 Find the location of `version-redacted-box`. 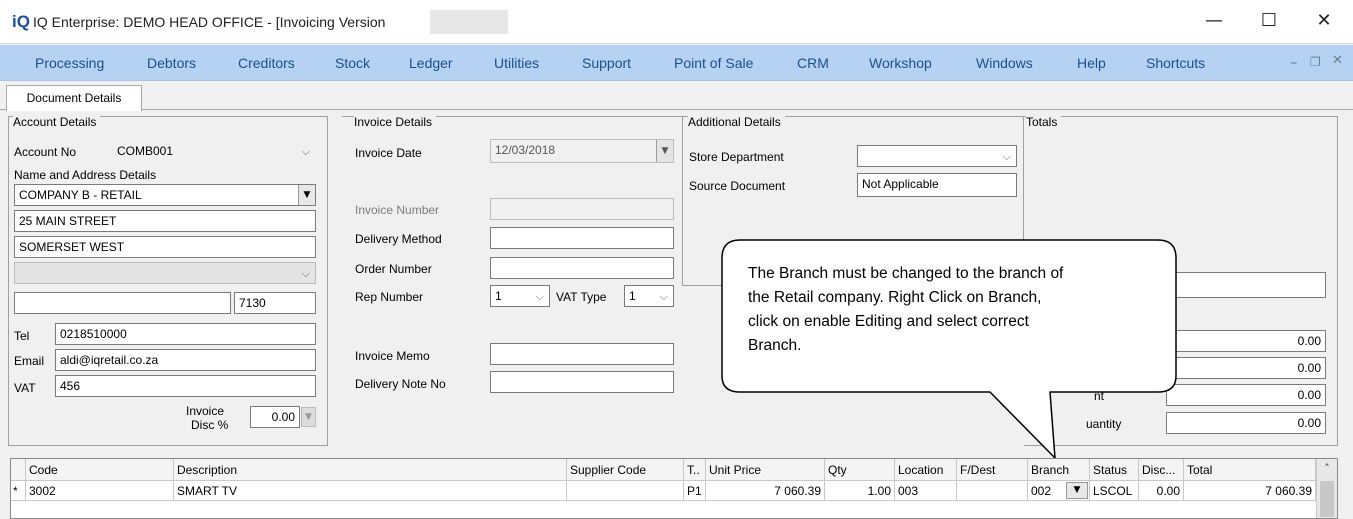

version-redacted-box is located at coordinates (469, 22).